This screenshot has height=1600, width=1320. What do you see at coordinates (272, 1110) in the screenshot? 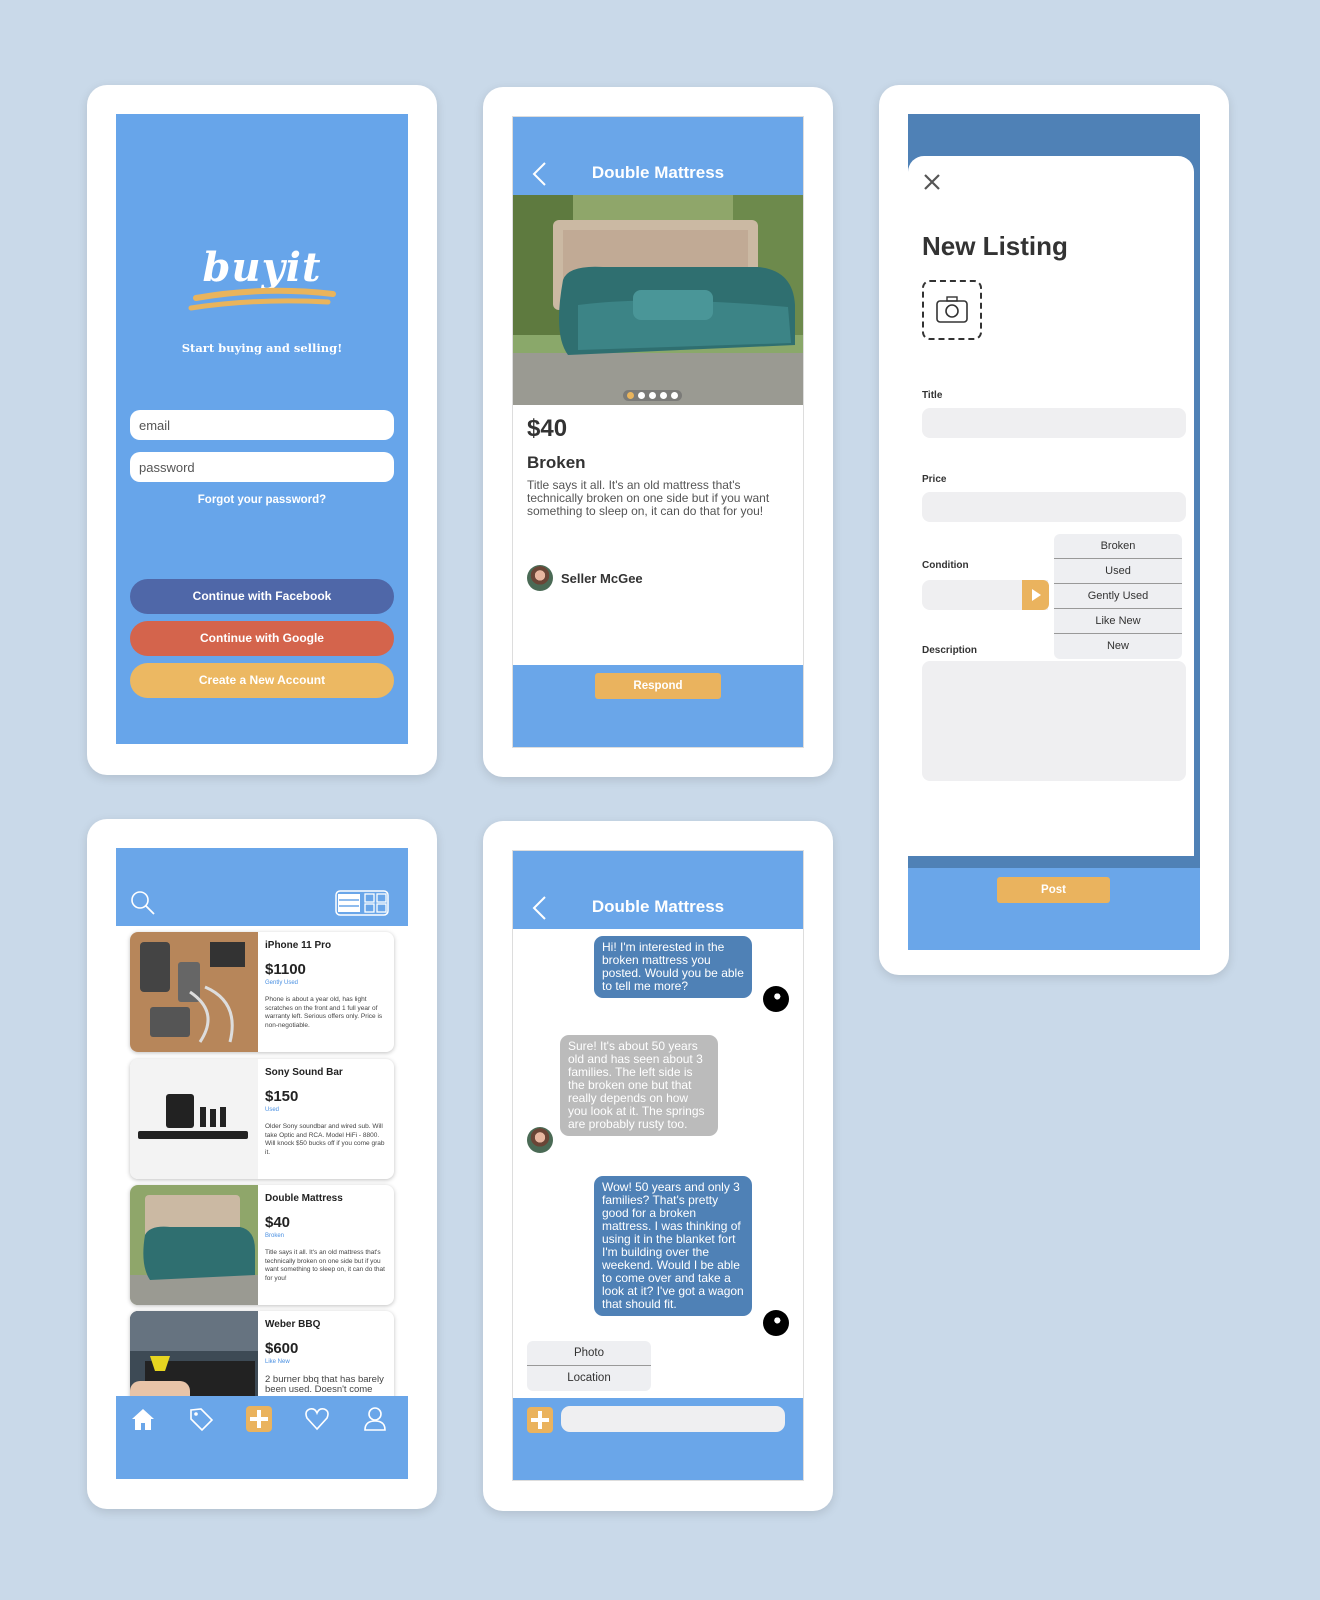
I see `listing-condition: Used` at bounding box center [272, 1110].